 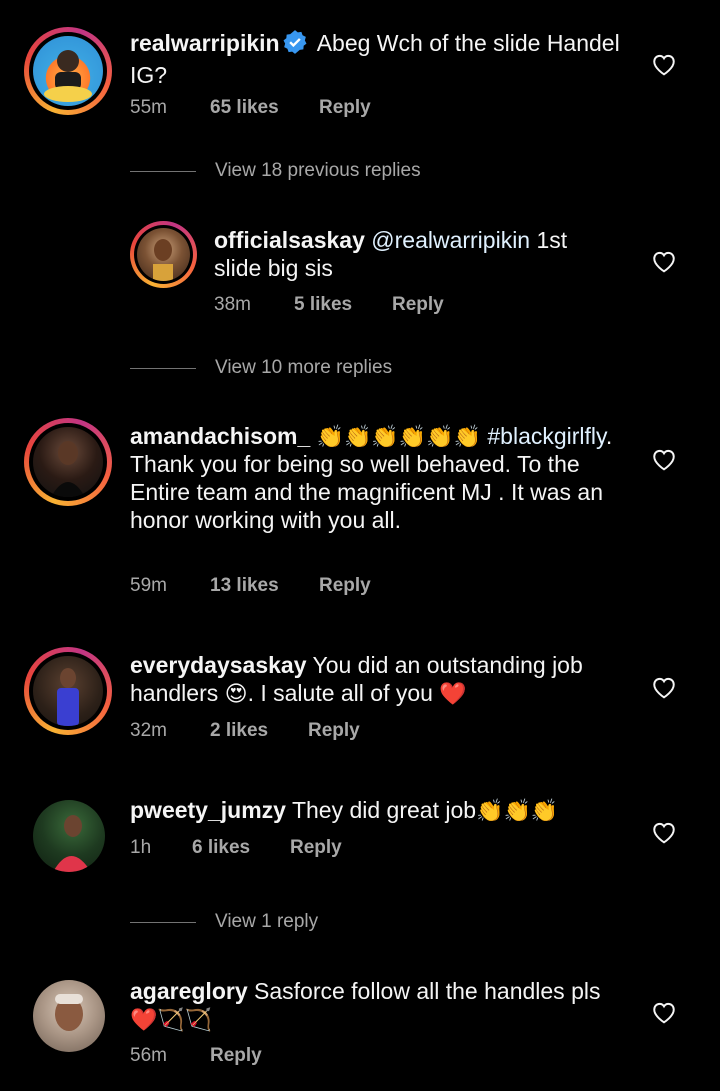 I want to click on username: amandachisom_, so click(x=220, y=436).